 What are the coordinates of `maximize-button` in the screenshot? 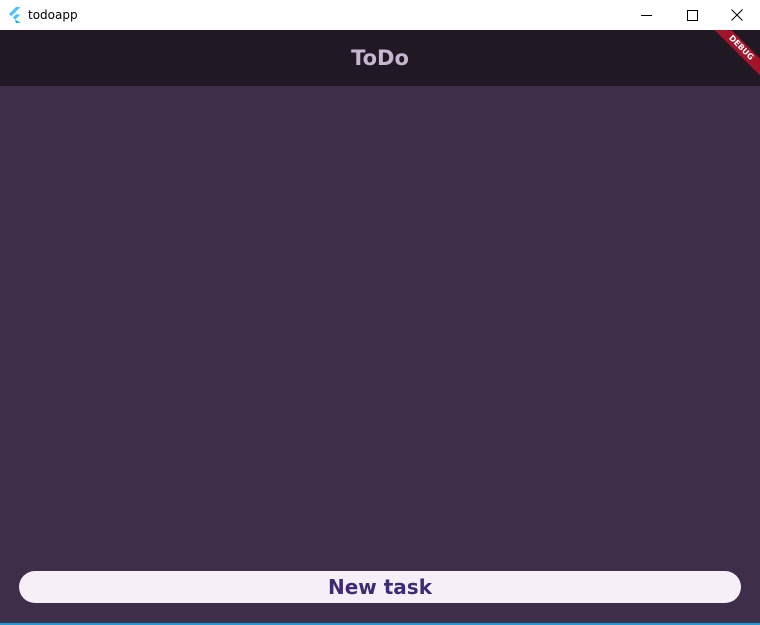 It's located at (692, 15).